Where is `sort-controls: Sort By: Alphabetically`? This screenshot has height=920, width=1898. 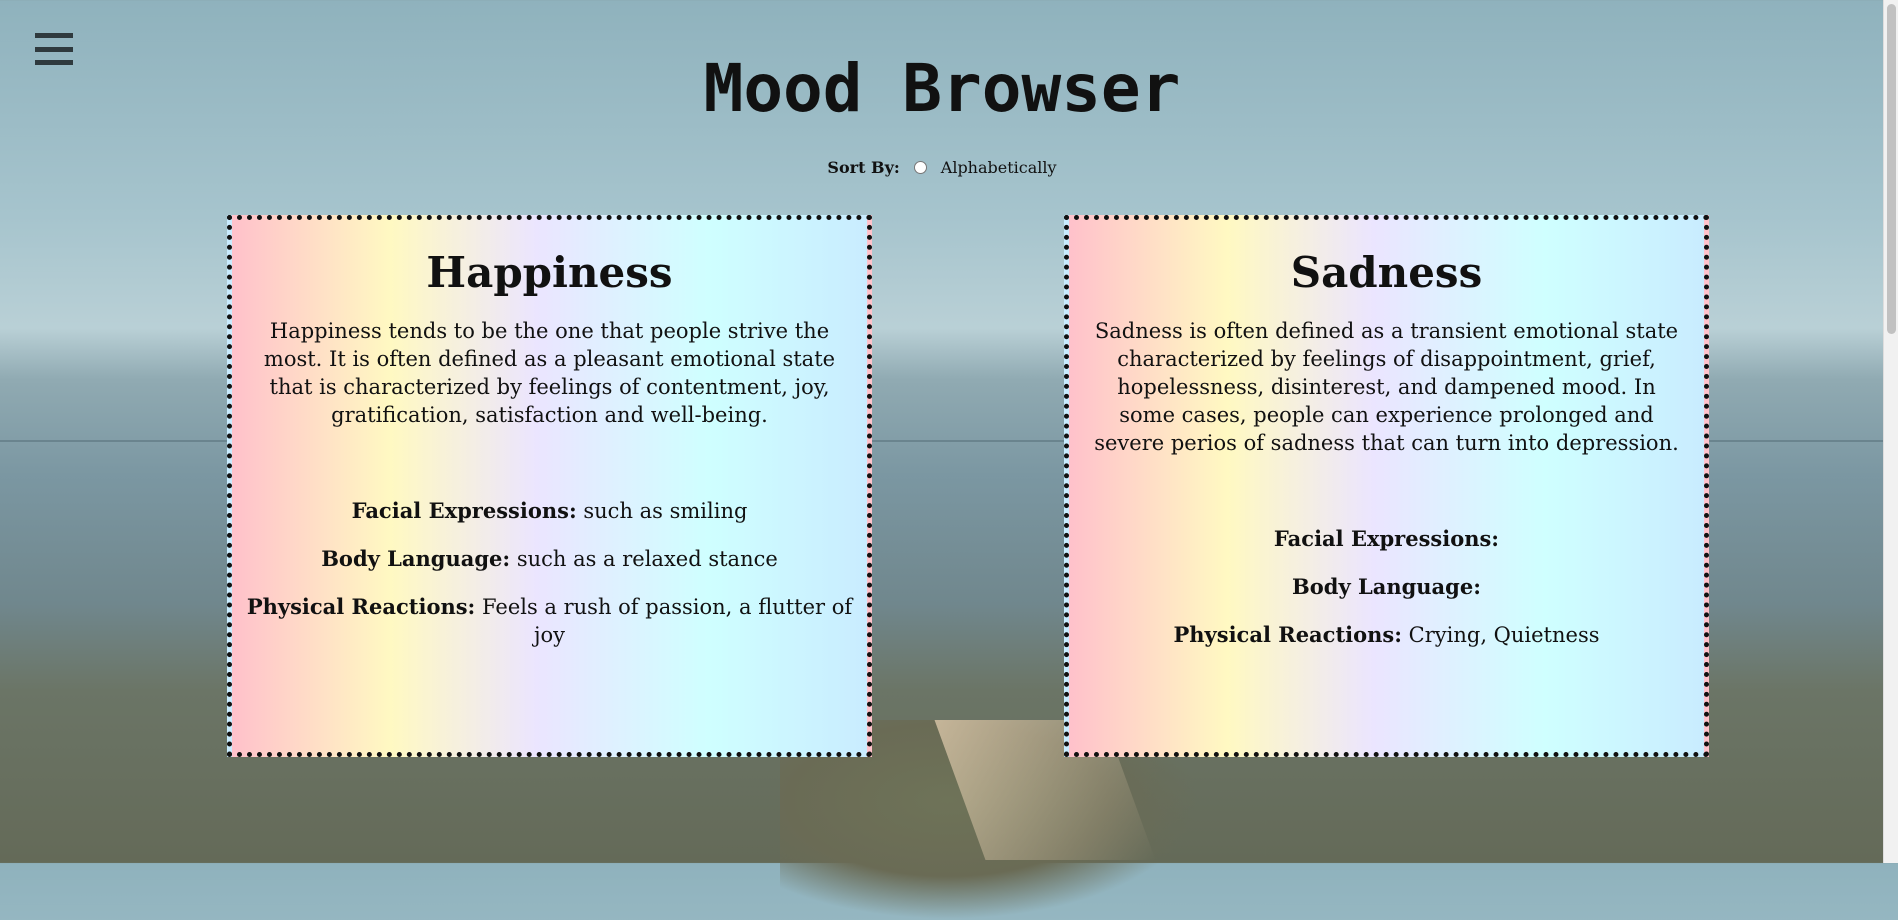 sort-controls: Sort By: Alphabetically is located at coordinates (942, 167).